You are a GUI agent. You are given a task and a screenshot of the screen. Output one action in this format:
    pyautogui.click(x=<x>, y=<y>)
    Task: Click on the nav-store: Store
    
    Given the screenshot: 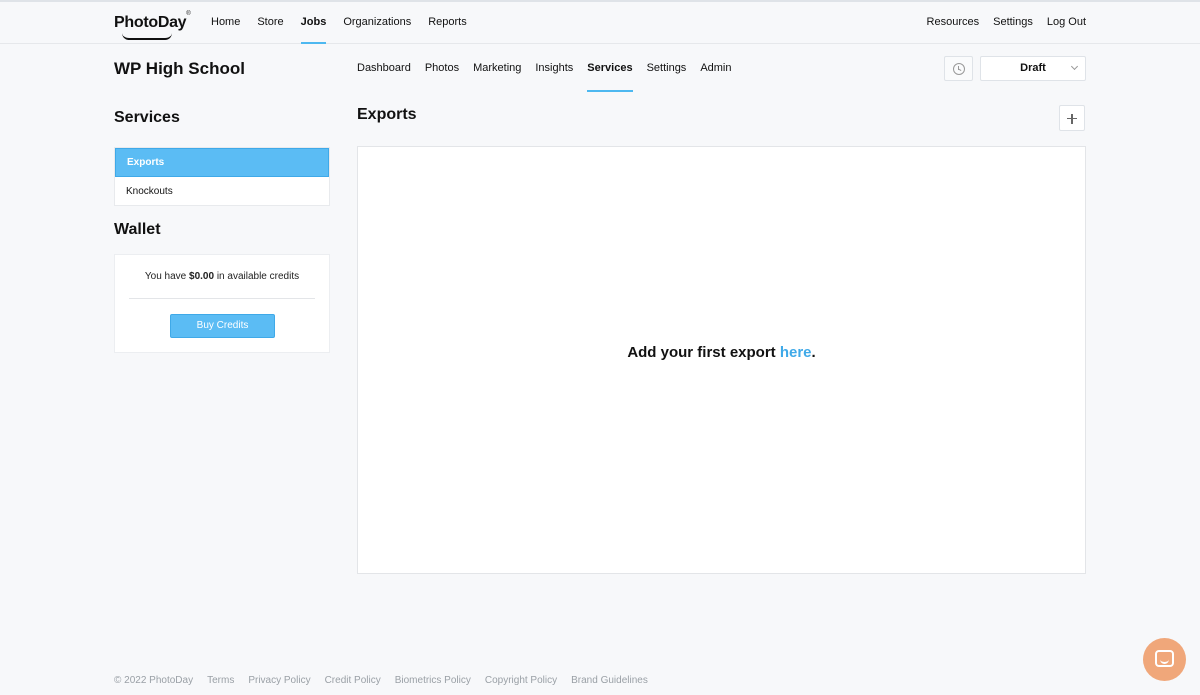 What is the action you would take?
    pyautogui.click(x=270, y=23)
    